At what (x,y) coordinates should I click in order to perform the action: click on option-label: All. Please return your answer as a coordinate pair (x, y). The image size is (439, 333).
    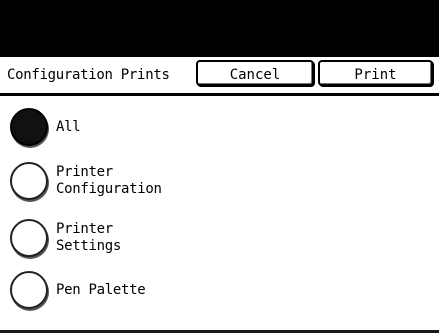
    Looking at the image, I should click on (68, 127).